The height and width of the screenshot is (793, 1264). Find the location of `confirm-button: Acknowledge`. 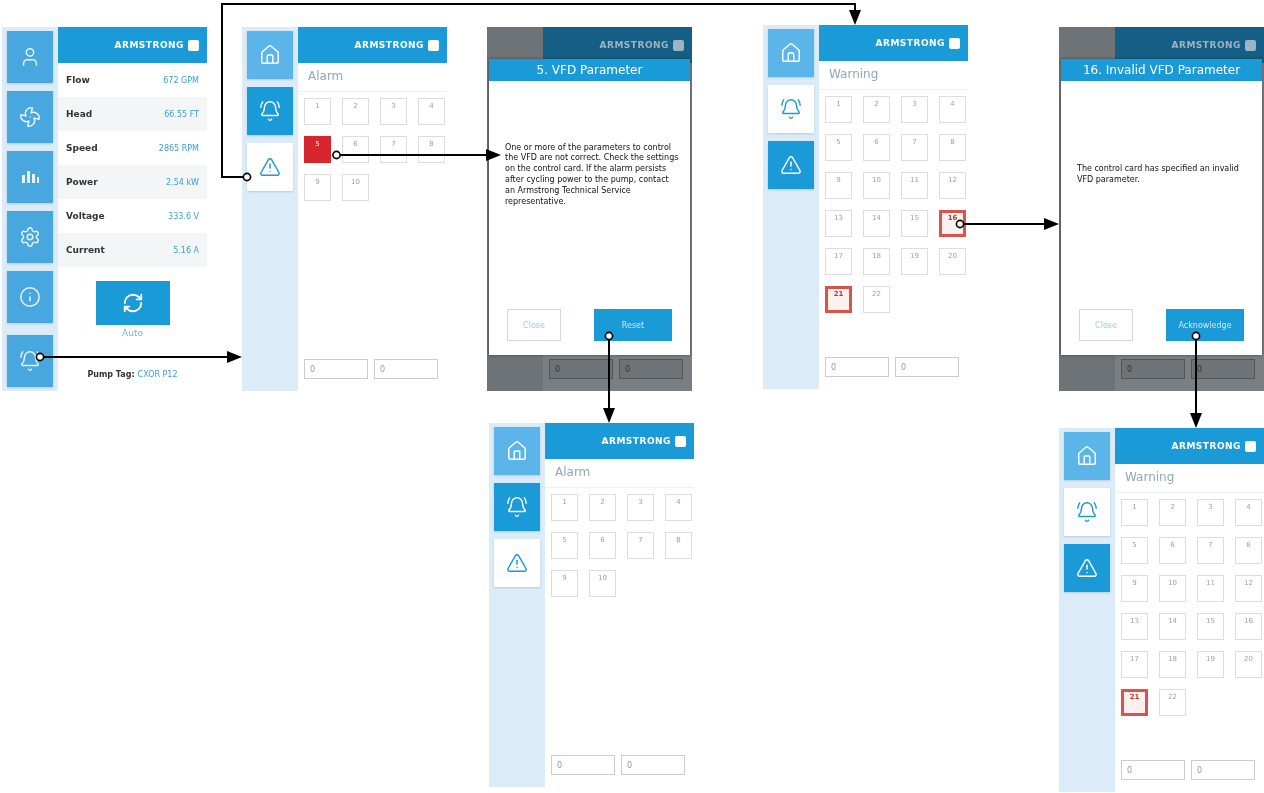

confirm-button: Acknowledge is located at coordinates (1205, 325).